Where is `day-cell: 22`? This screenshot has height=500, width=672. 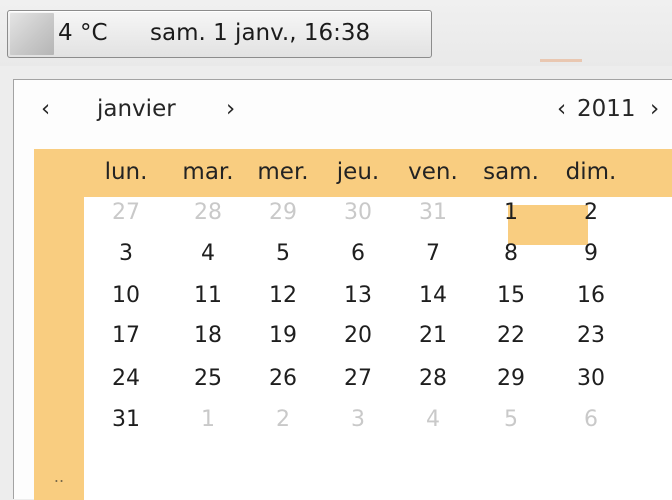 day-cell: 22 is located at coordinates (511, 336).